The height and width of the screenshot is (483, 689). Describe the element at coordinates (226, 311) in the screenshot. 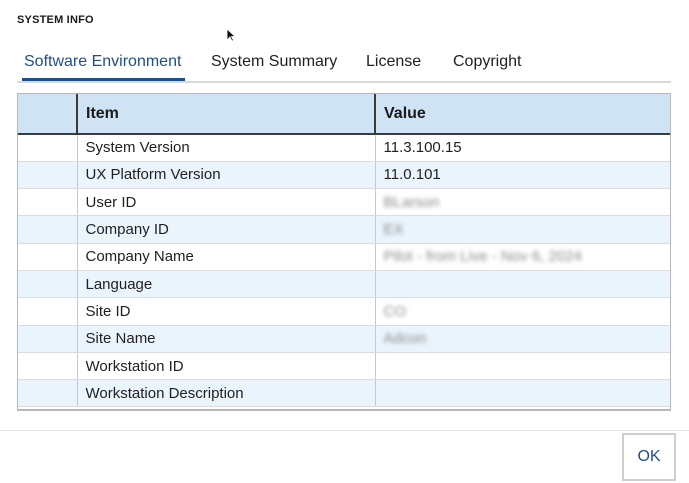

I see `item-cell: Site ID` at that location.